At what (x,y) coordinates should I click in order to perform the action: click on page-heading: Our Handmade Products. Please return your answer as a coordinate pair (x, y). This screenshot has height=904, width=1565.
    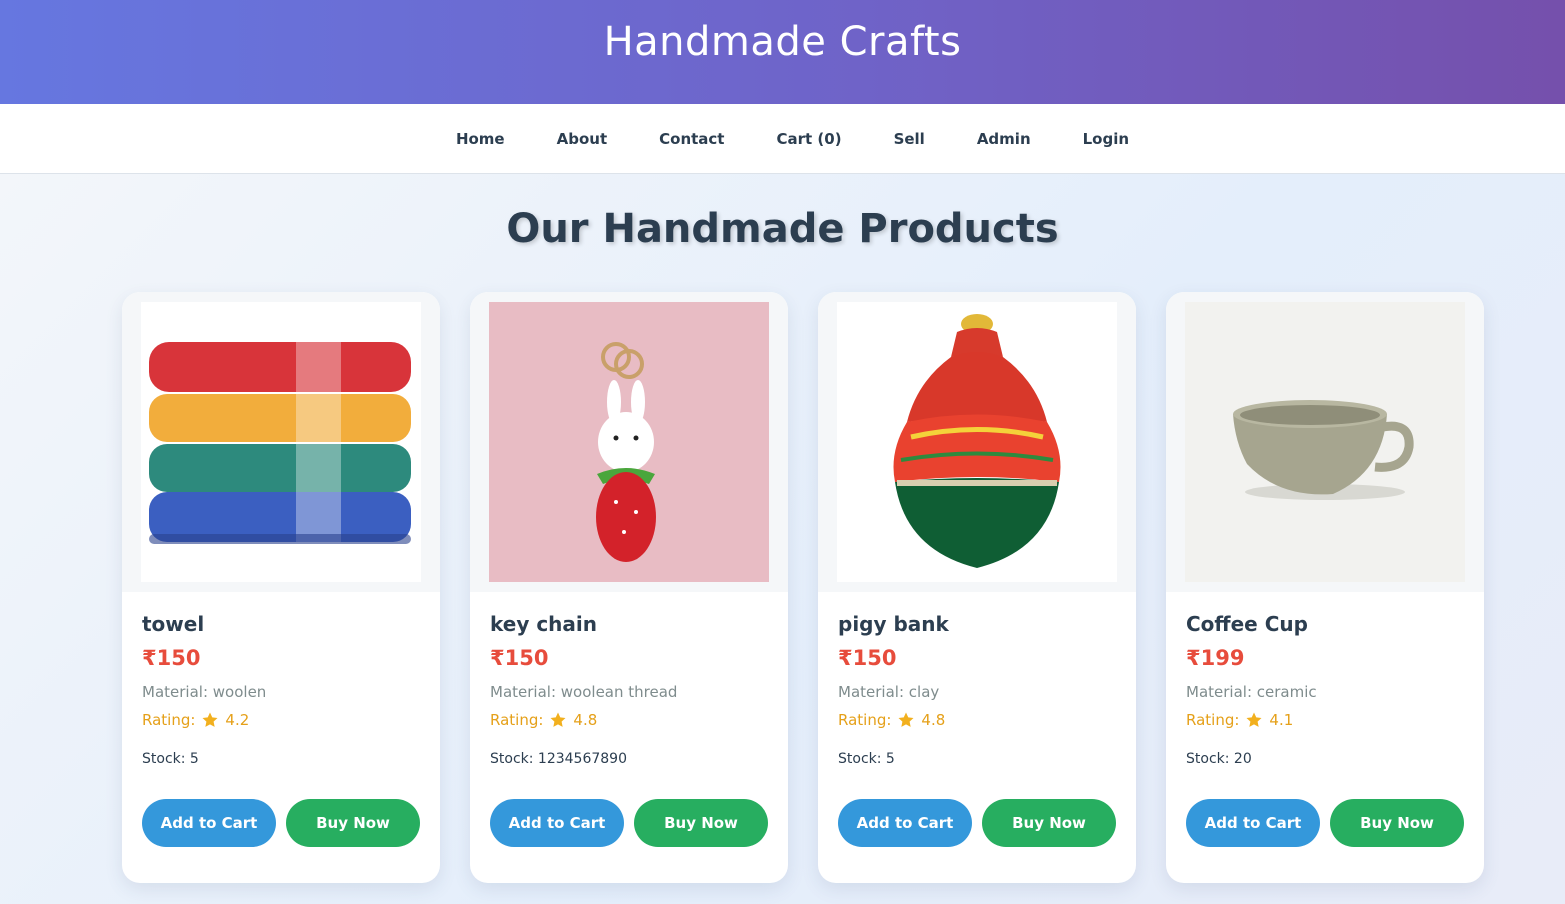
    Looking at the image, I should click on (782, 229).